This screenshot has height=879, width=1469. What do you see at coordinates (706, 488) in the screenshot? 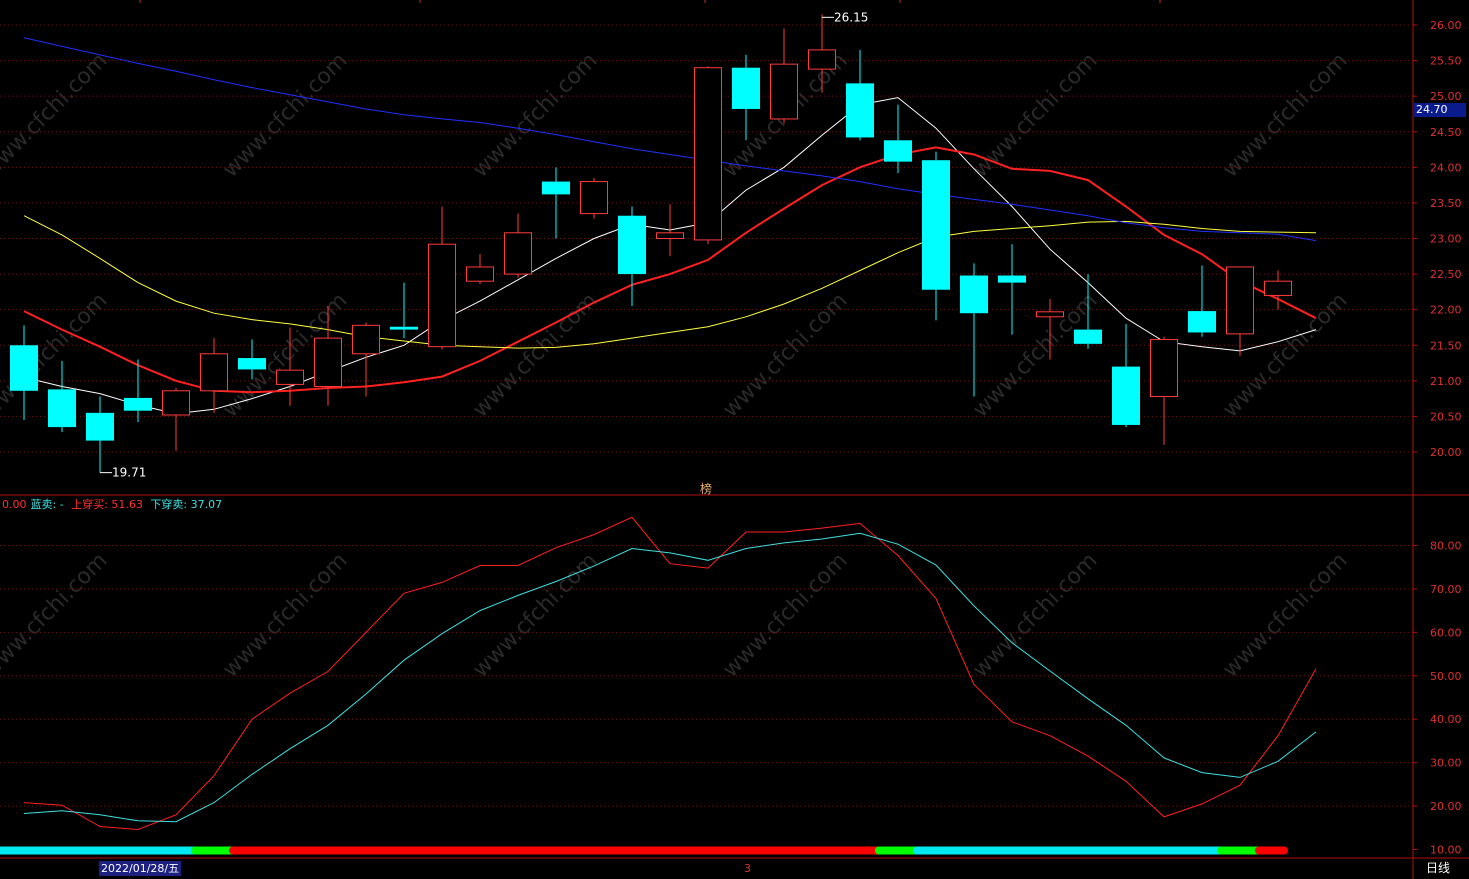
I see `bang-marker: 榜` at bounding box center [706, 488].